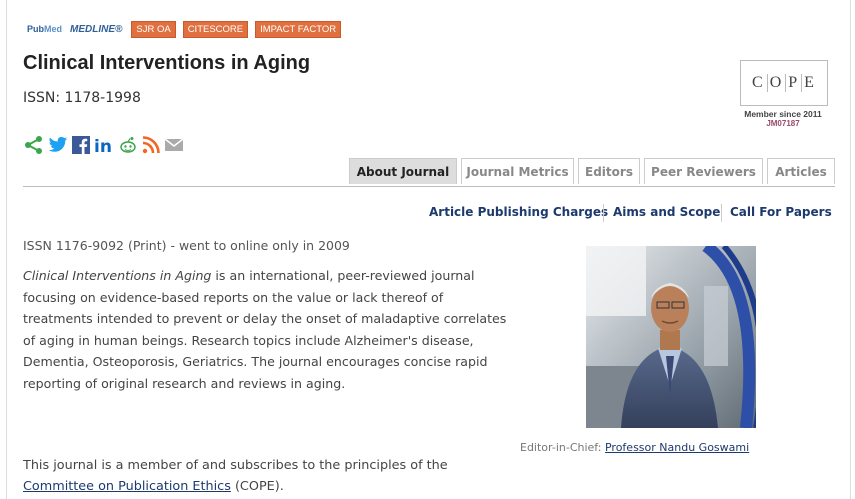  Describe the element at coordinates (671, 337) in the screenshot. I see `editor-photo` at that location.